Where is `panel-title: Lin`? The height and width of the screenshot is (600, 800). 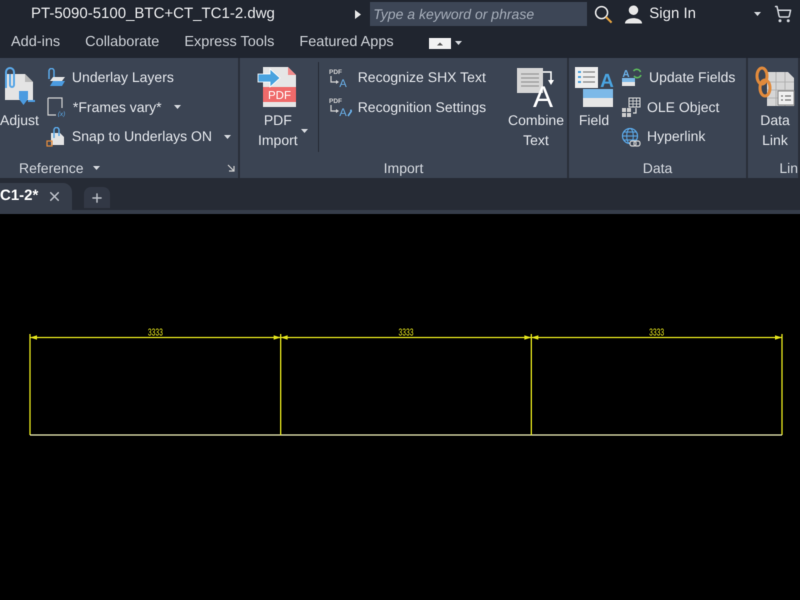 panel-title: Lin is located at coordinates (788, 168).